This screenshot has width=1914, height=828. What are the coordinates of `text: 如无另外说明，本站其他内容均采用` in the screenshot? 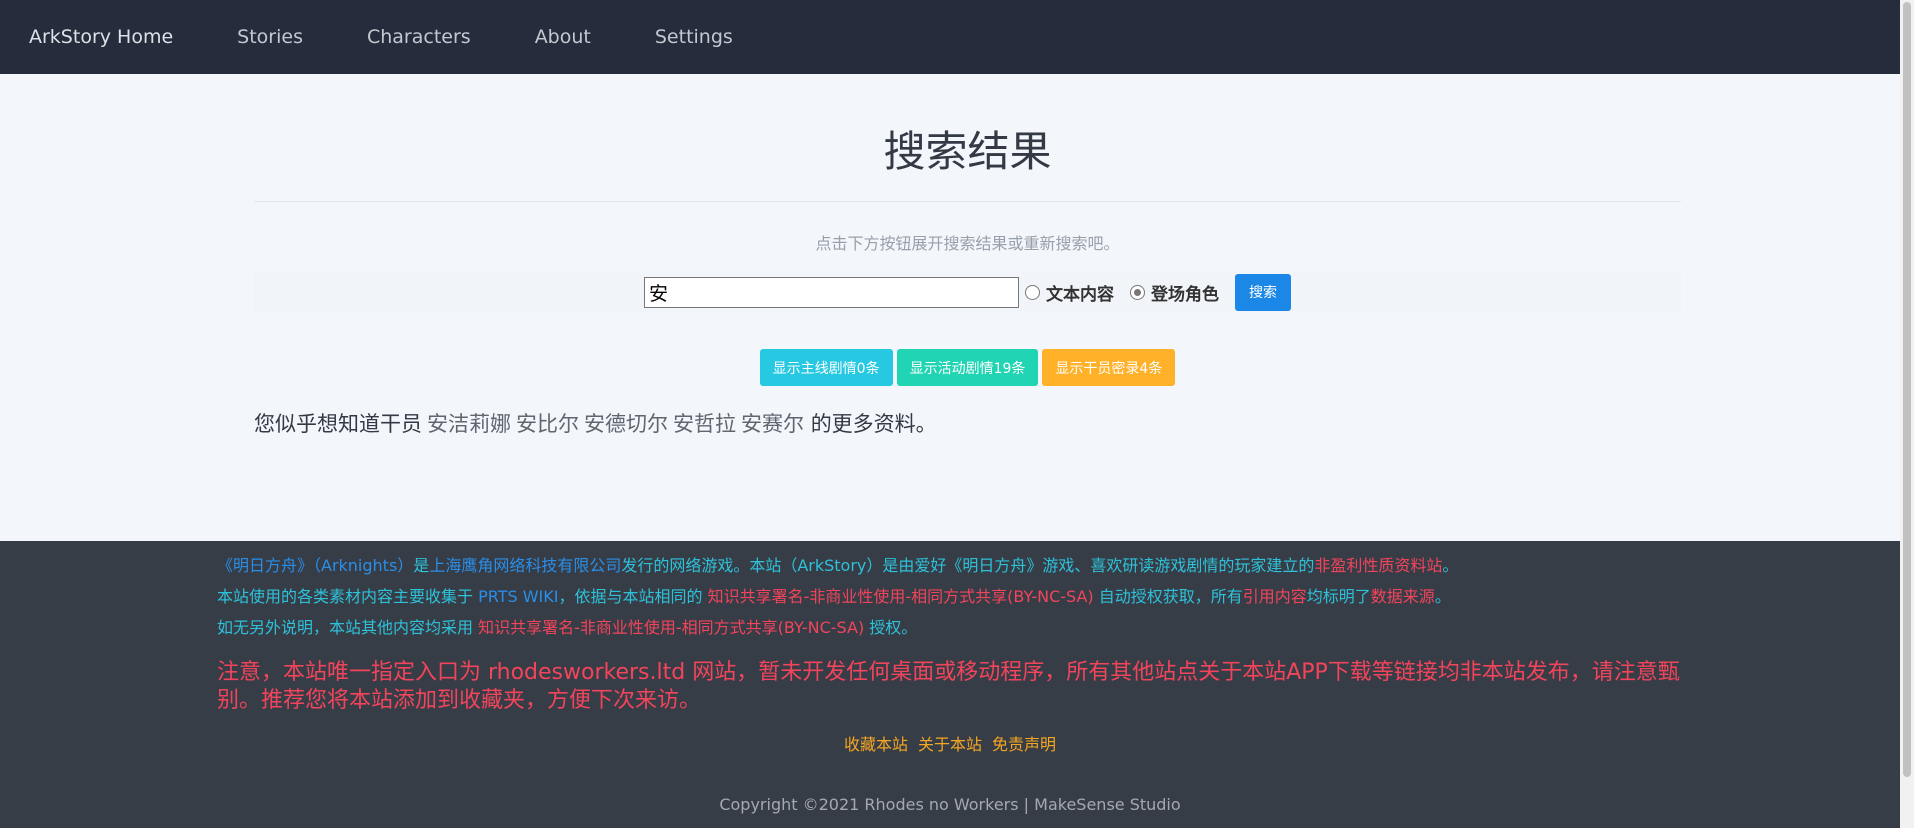 It's located at (348, 627).